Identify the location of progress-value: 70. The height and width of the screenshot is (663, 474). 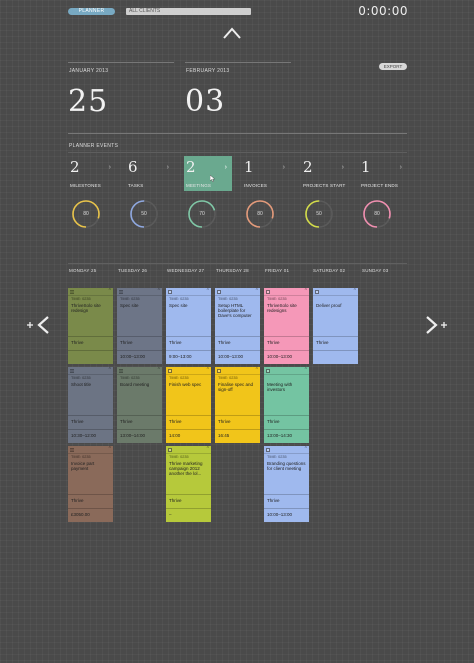
(202, 214).